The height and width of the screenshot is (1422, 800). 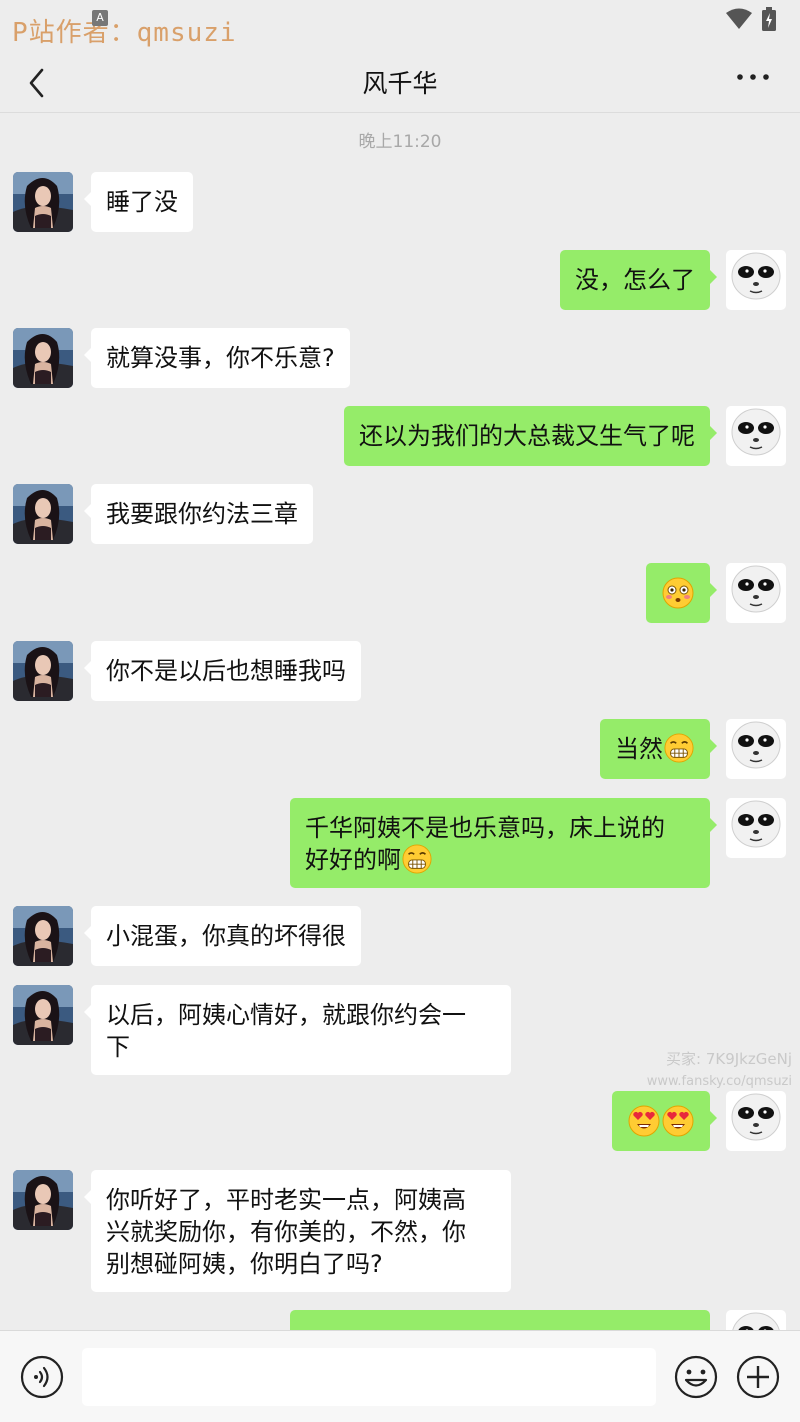 What do you see at coordinates (754, 79) in the screenshot?
I see `more-icon` at bounding box center [754, 79].